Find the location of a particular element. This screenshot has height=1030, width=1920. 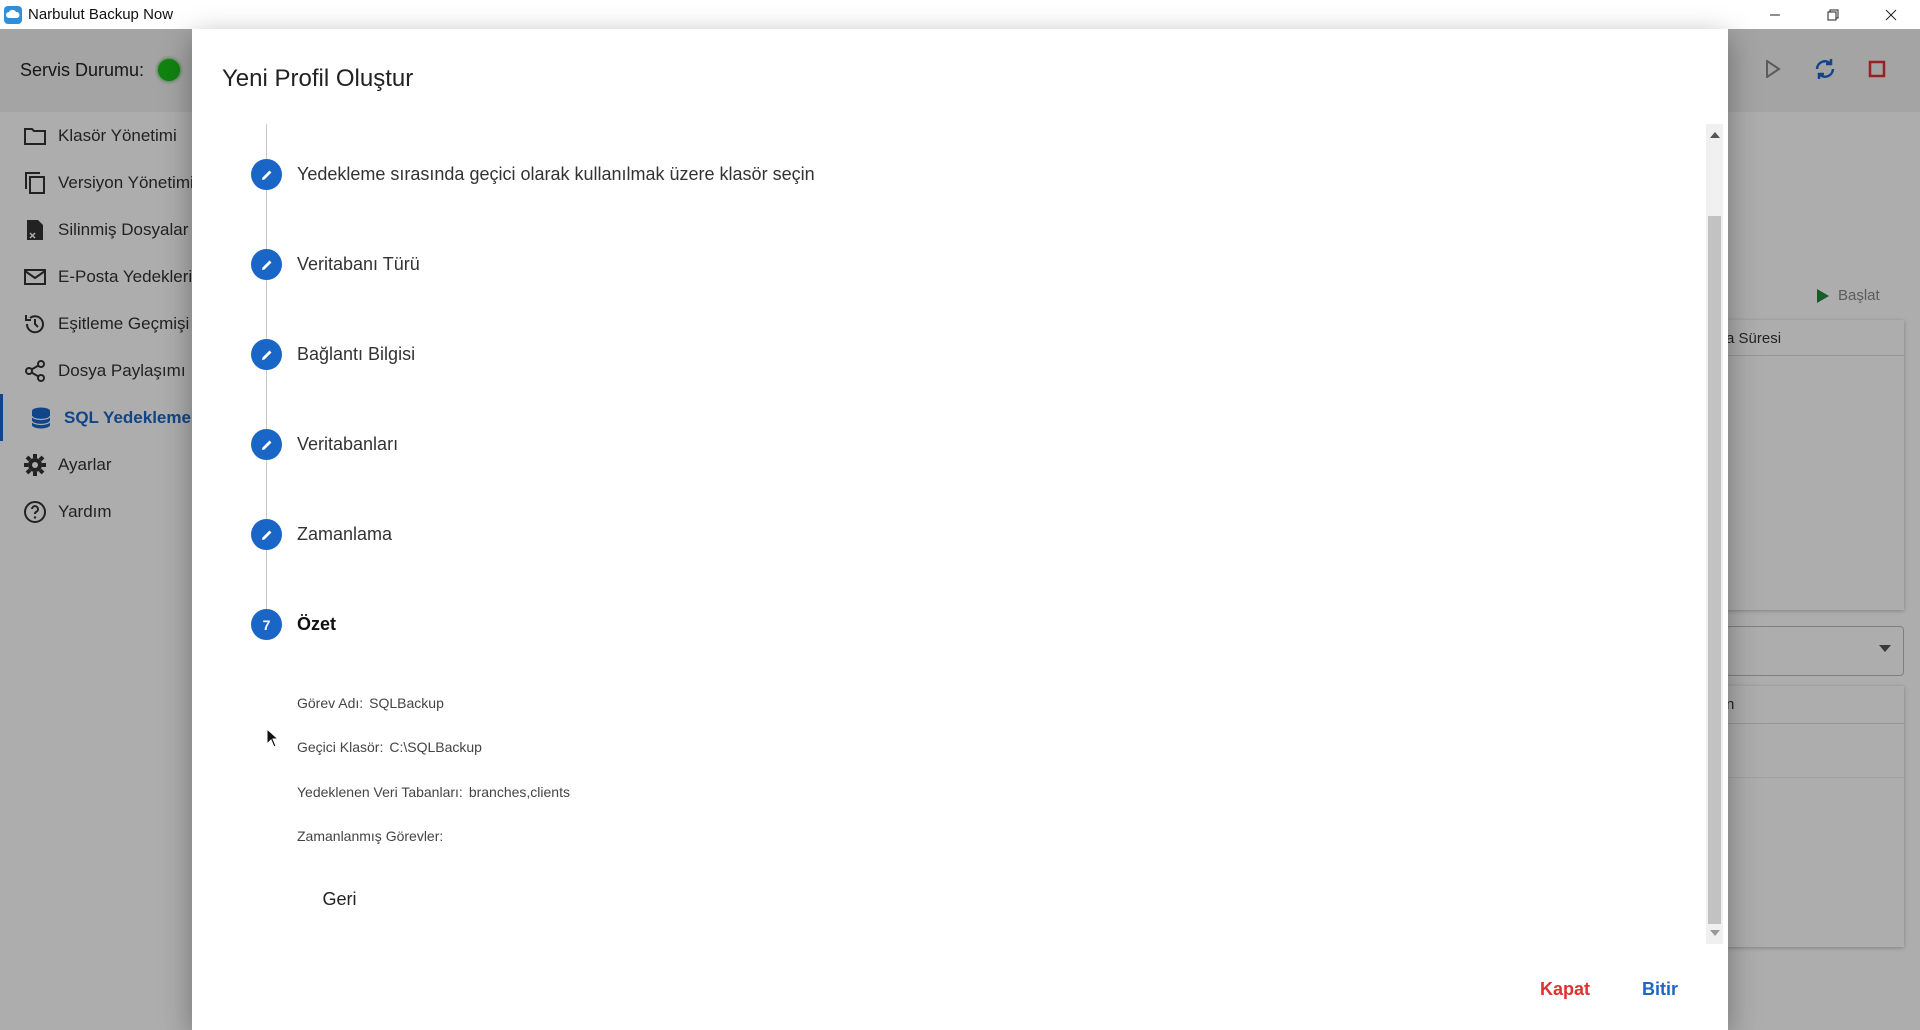

step-label: Özet is located at coordinates (317, 624).